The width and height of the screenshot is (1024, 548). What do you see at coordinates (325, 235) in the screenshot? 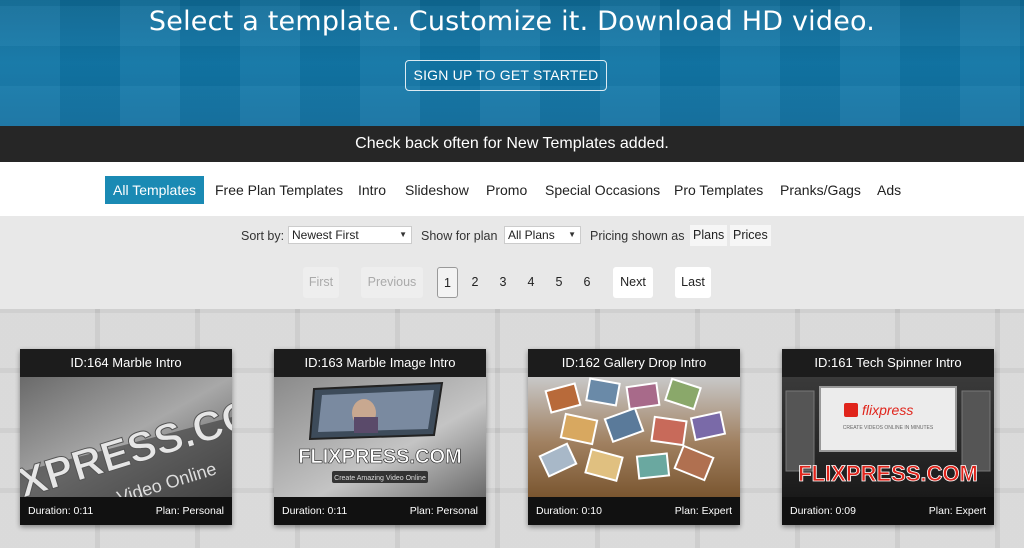
I see `sort-select-value: Newest First` at bounding box center [325, 235].